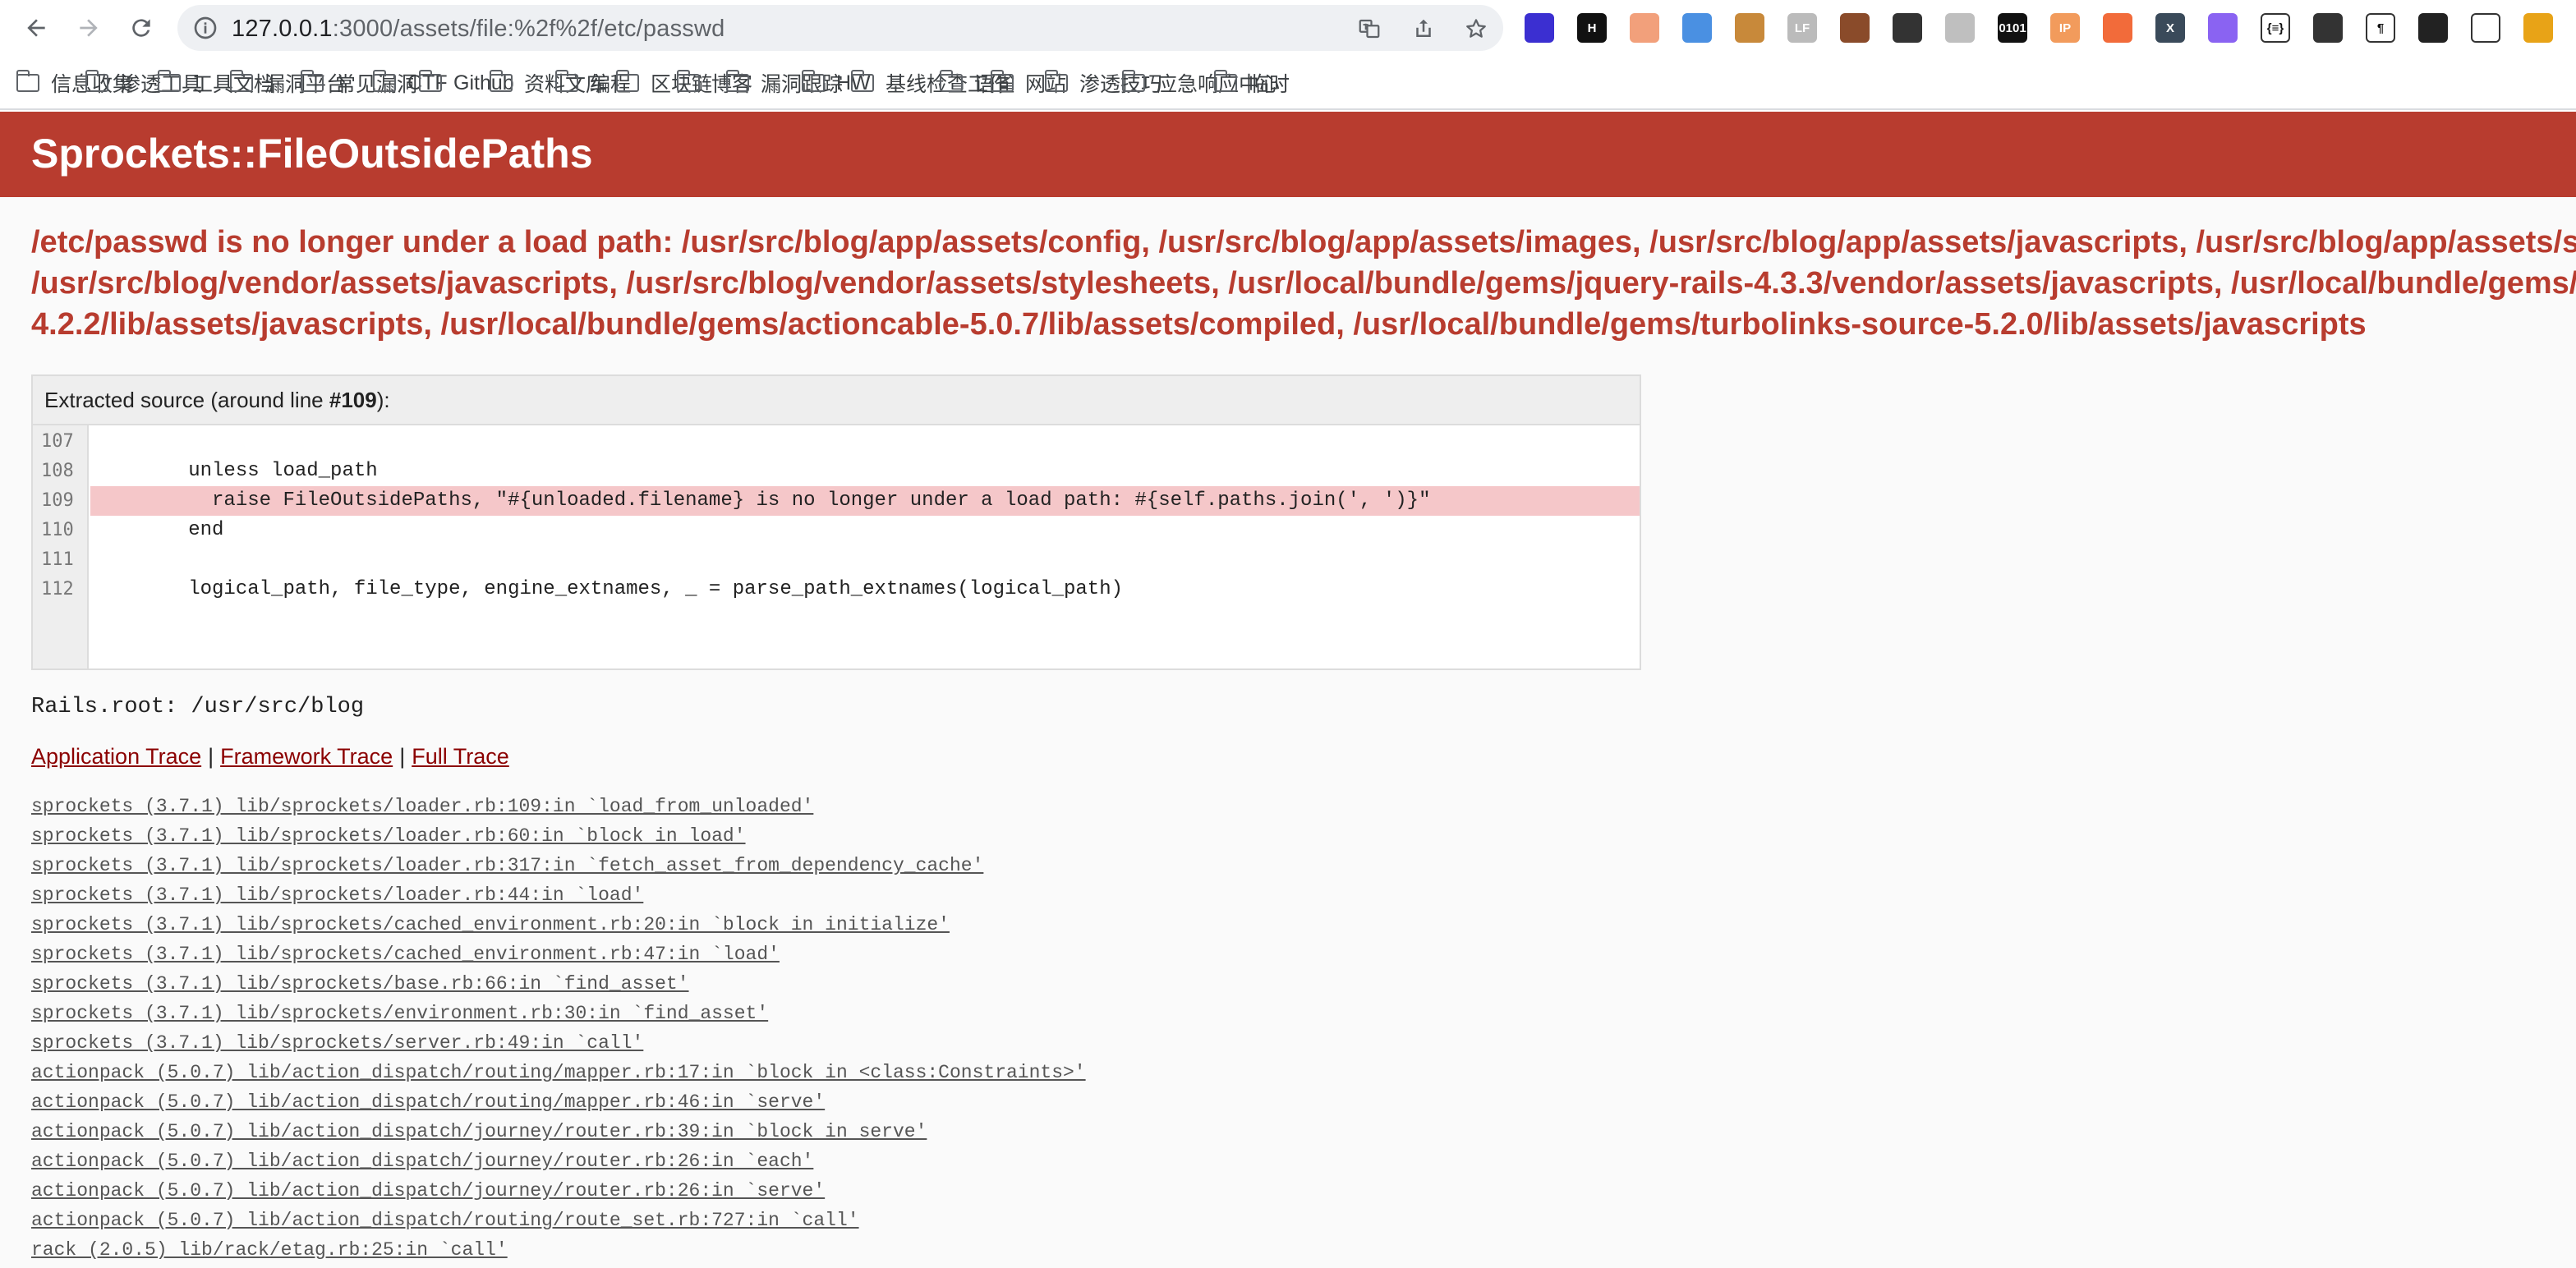  I want to click on full-trace-link: Full Trace, so click(461, 756).